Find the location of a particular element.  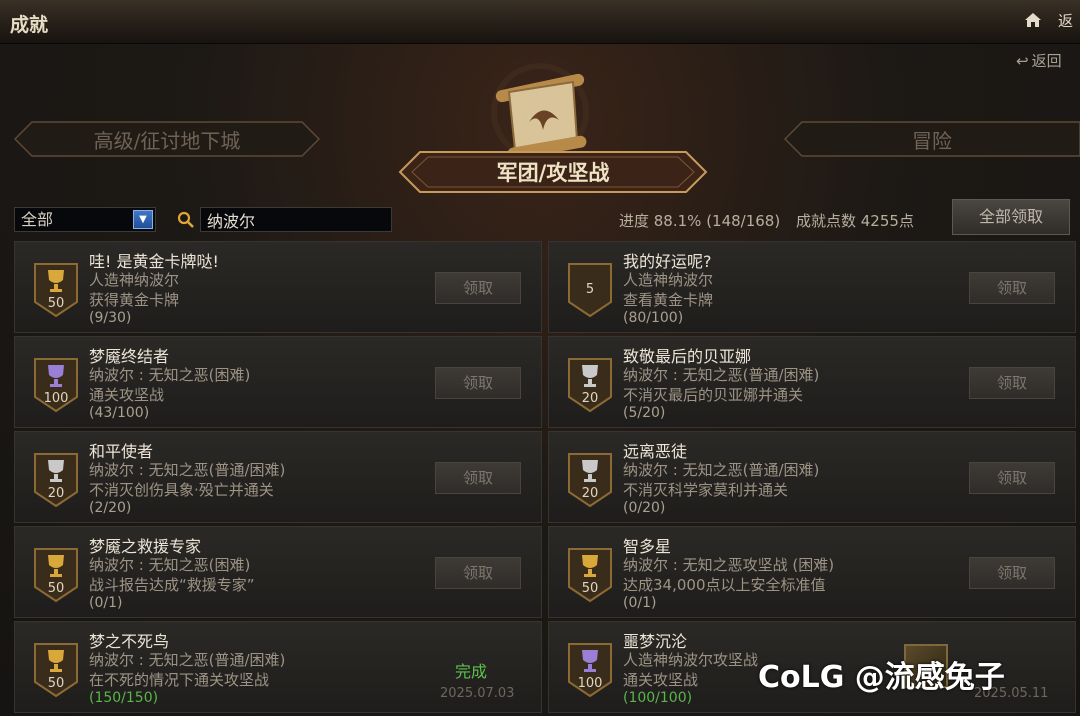

achievement-condition: 不消灭创伤具象·殁亡并通关 is located at coordinates (181, 490).